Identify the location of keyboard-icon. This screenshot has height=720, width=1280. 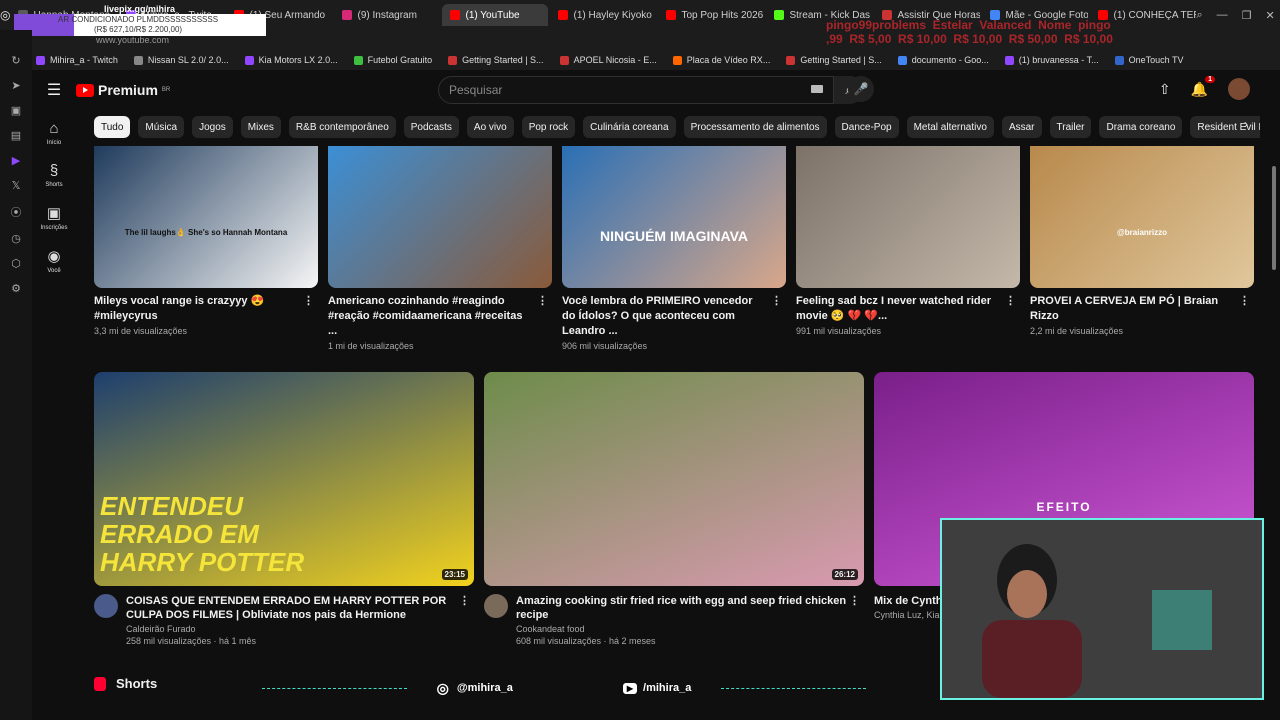
(817, 89).